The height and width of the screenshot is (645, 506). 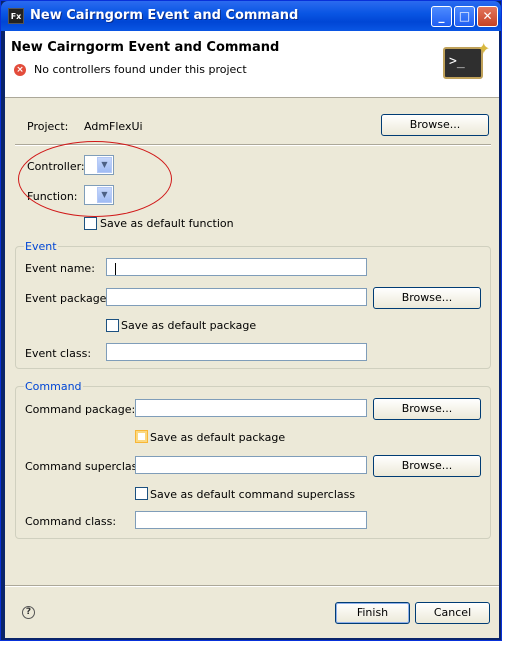 I want to click on event-package-input, so click(x=236, y=297).